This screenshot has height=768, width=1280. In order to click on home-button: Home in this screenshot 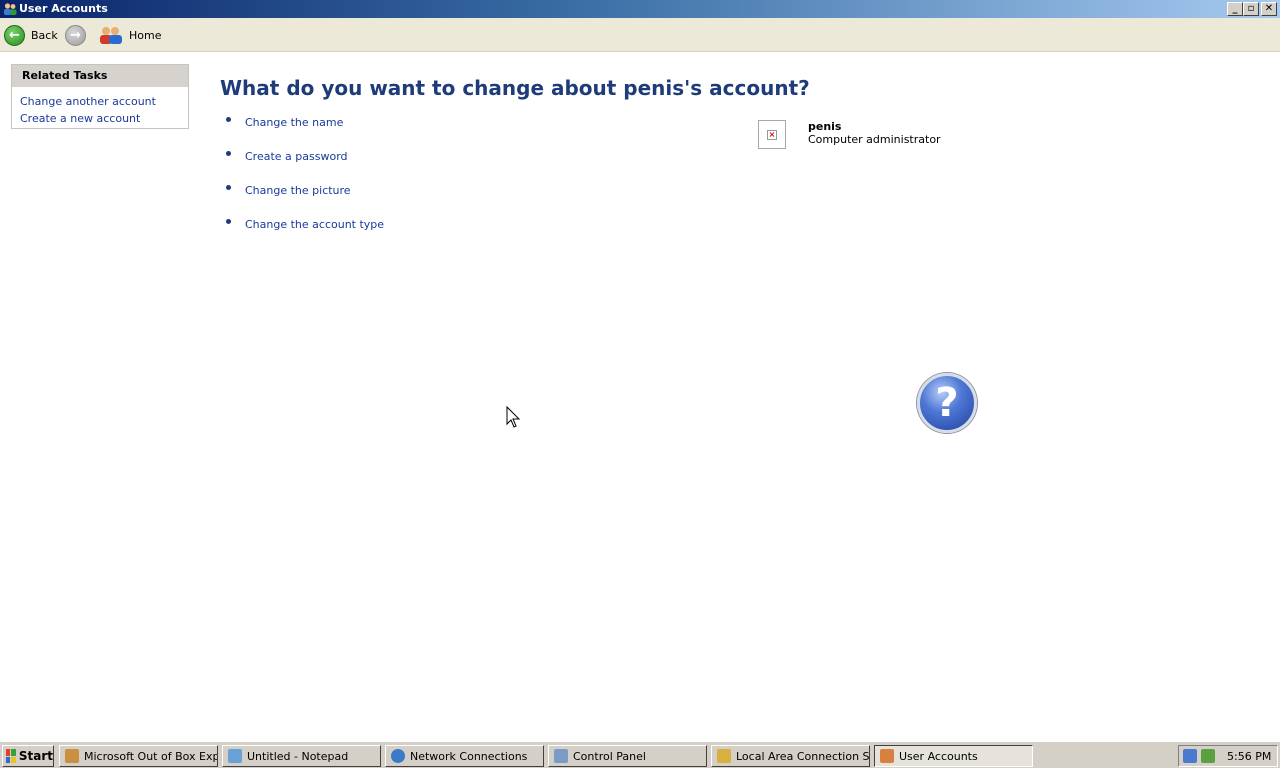, I will do `click(130, 35)`.